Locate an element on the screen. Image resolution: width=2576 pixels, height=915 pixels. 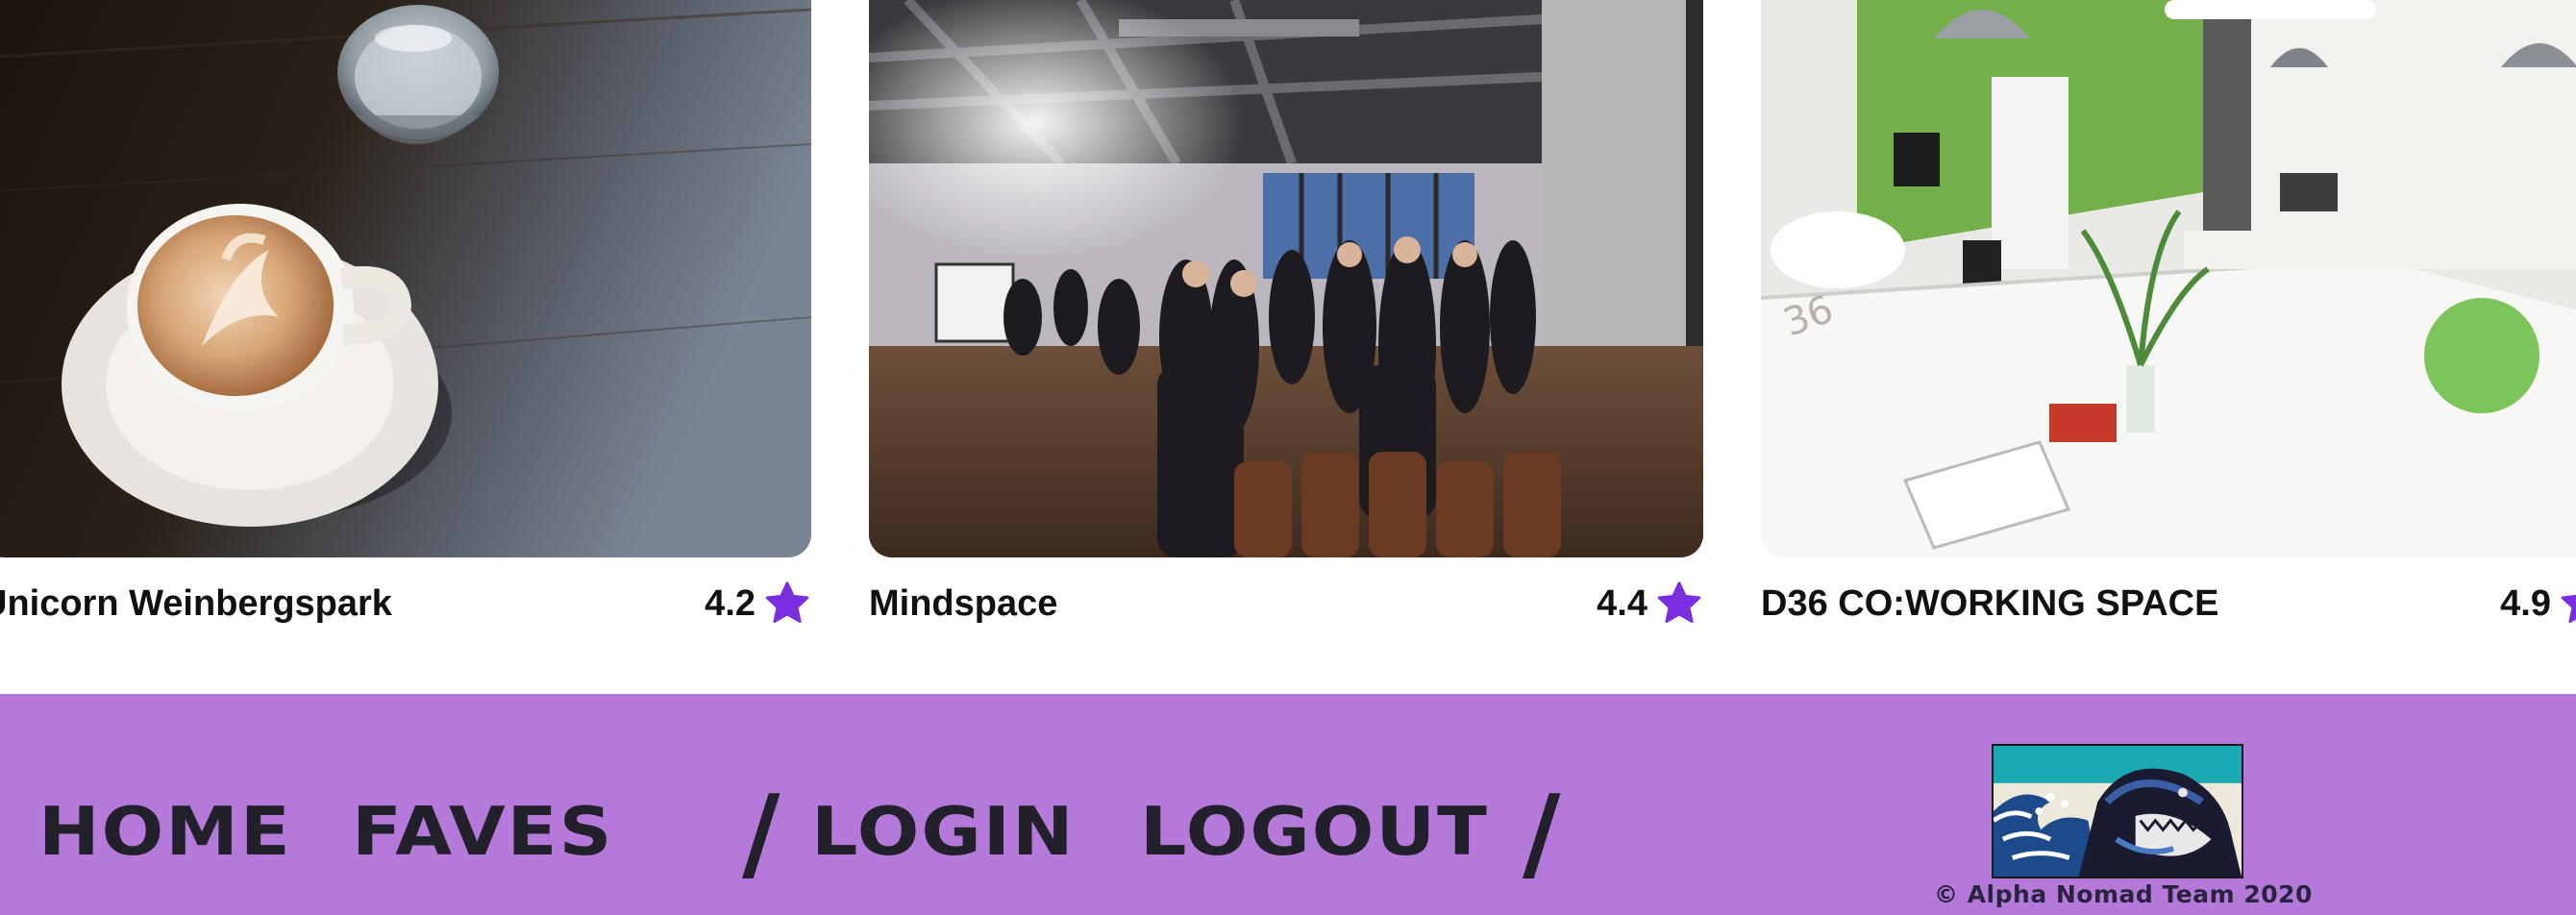
card-rating: 4.2 is located at coordinates (758, 604).